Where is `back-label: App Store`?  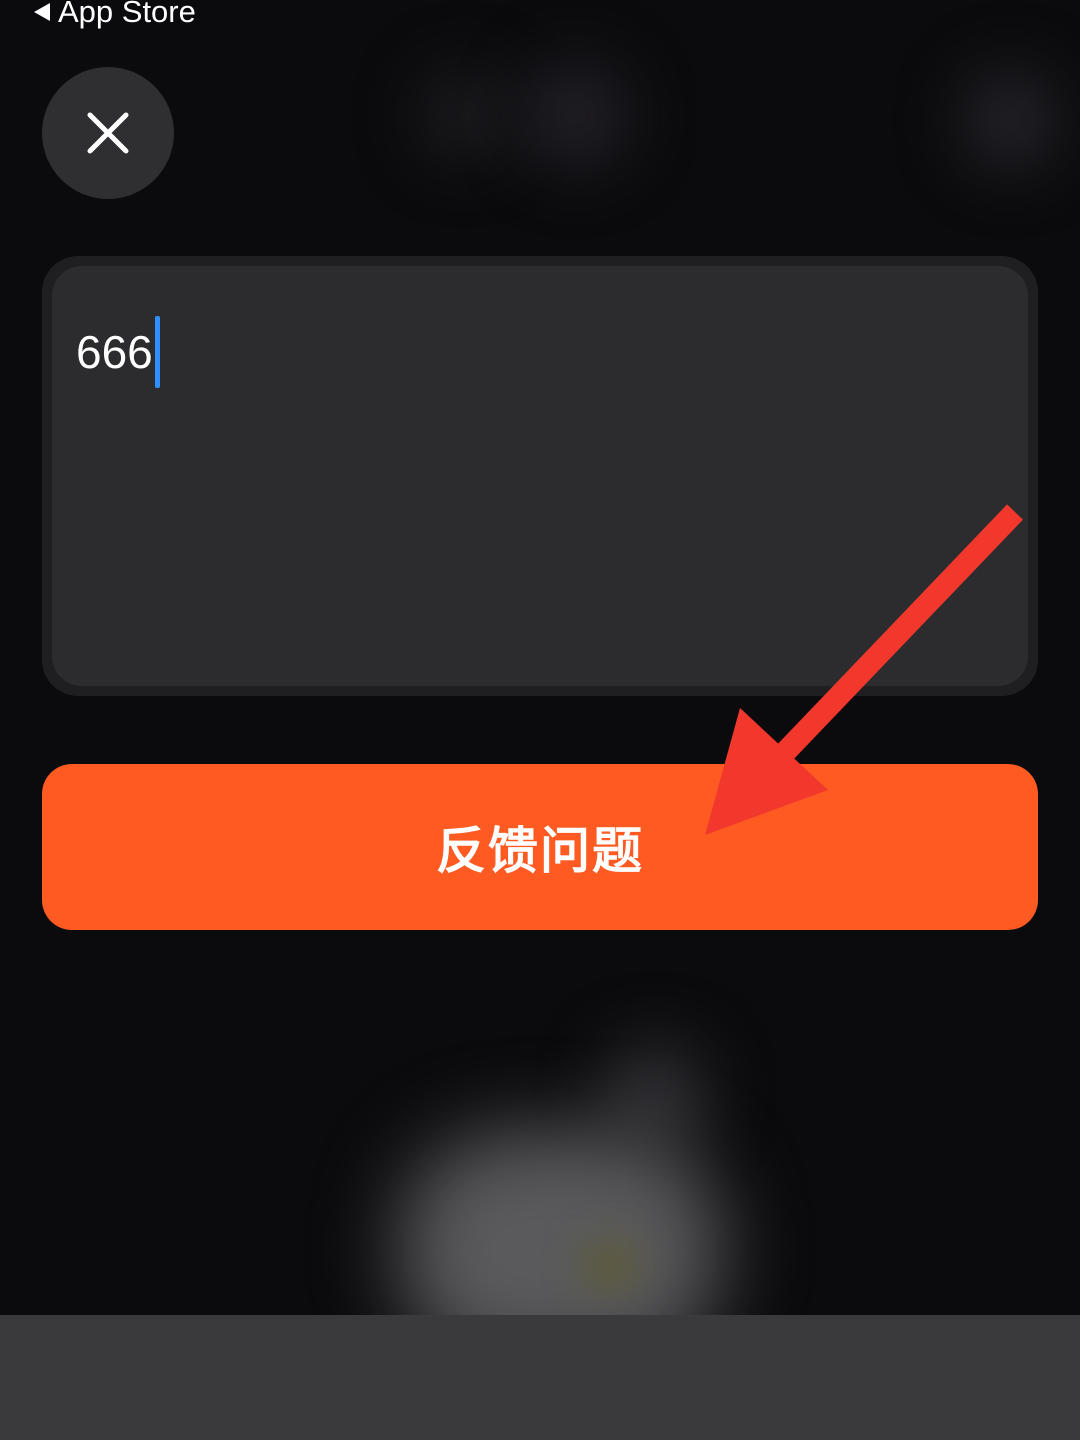
back-label: App Store is located at coordinates (127, 14).